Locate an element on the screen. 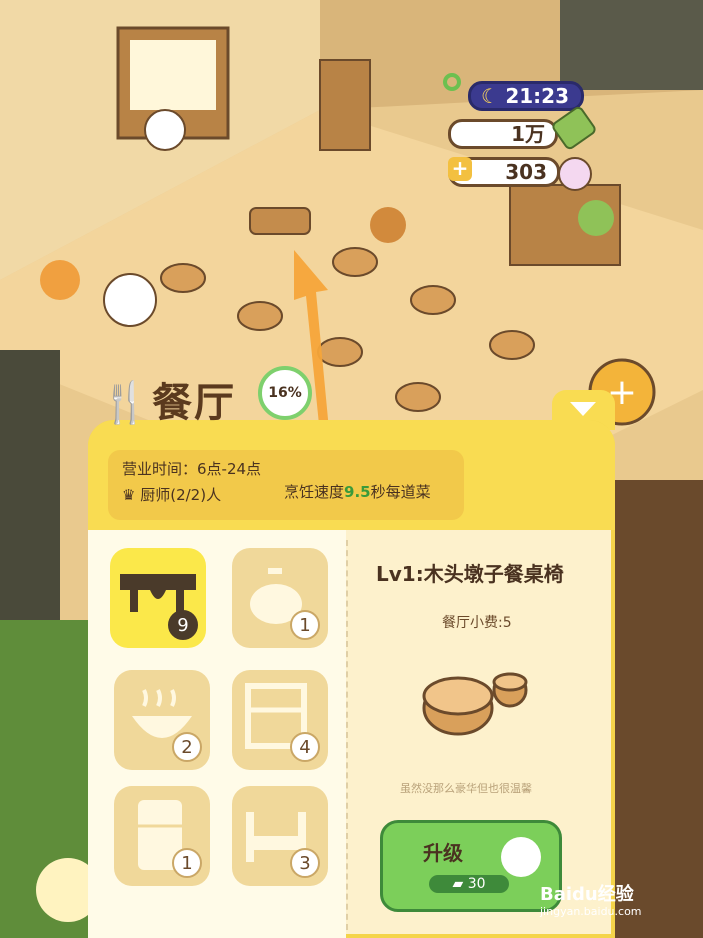  item-description: 虽然没那么豪华但也很温馨 is located at coordinates (466, 788).